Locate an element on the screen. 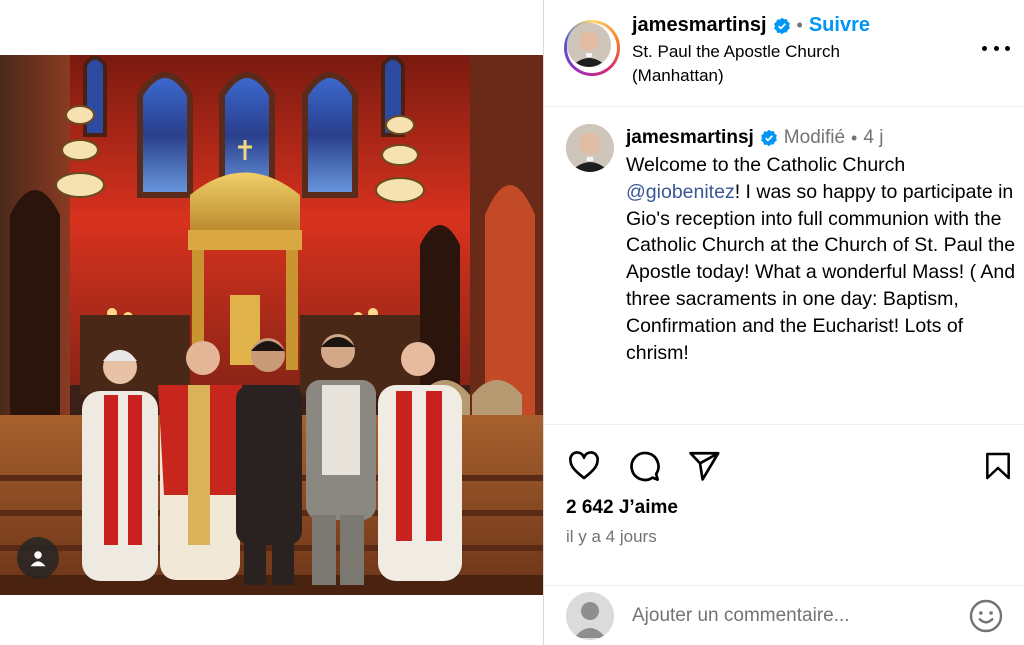 The image size is (1024, 645). comment-icon is located at coordinates (645, 466).